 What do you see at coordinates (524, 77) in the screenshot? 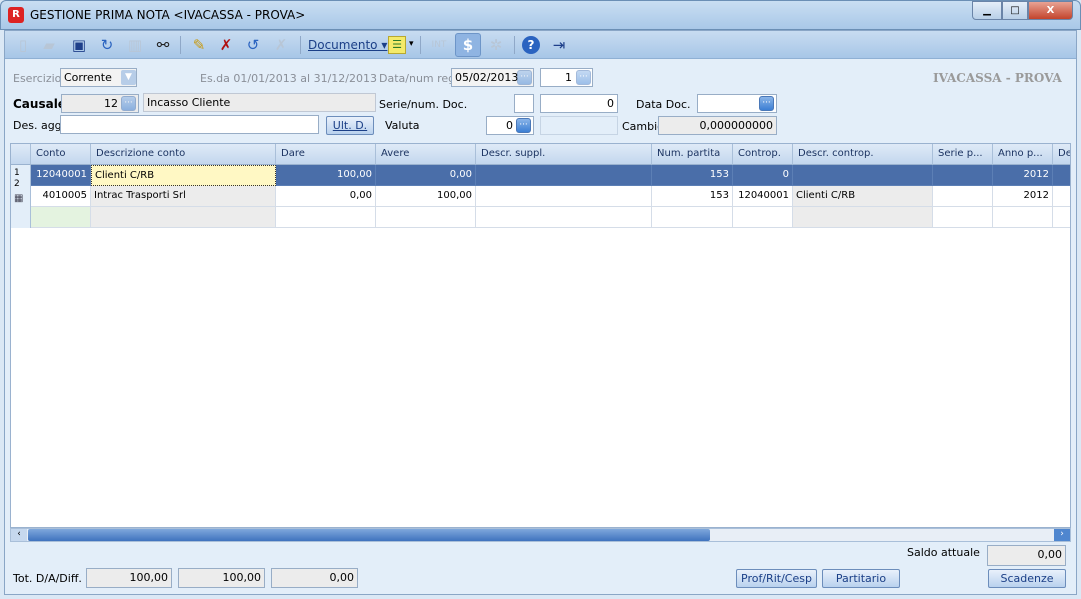
I see `data-reg-picker-button: ···` at bounding box center [524, 77].